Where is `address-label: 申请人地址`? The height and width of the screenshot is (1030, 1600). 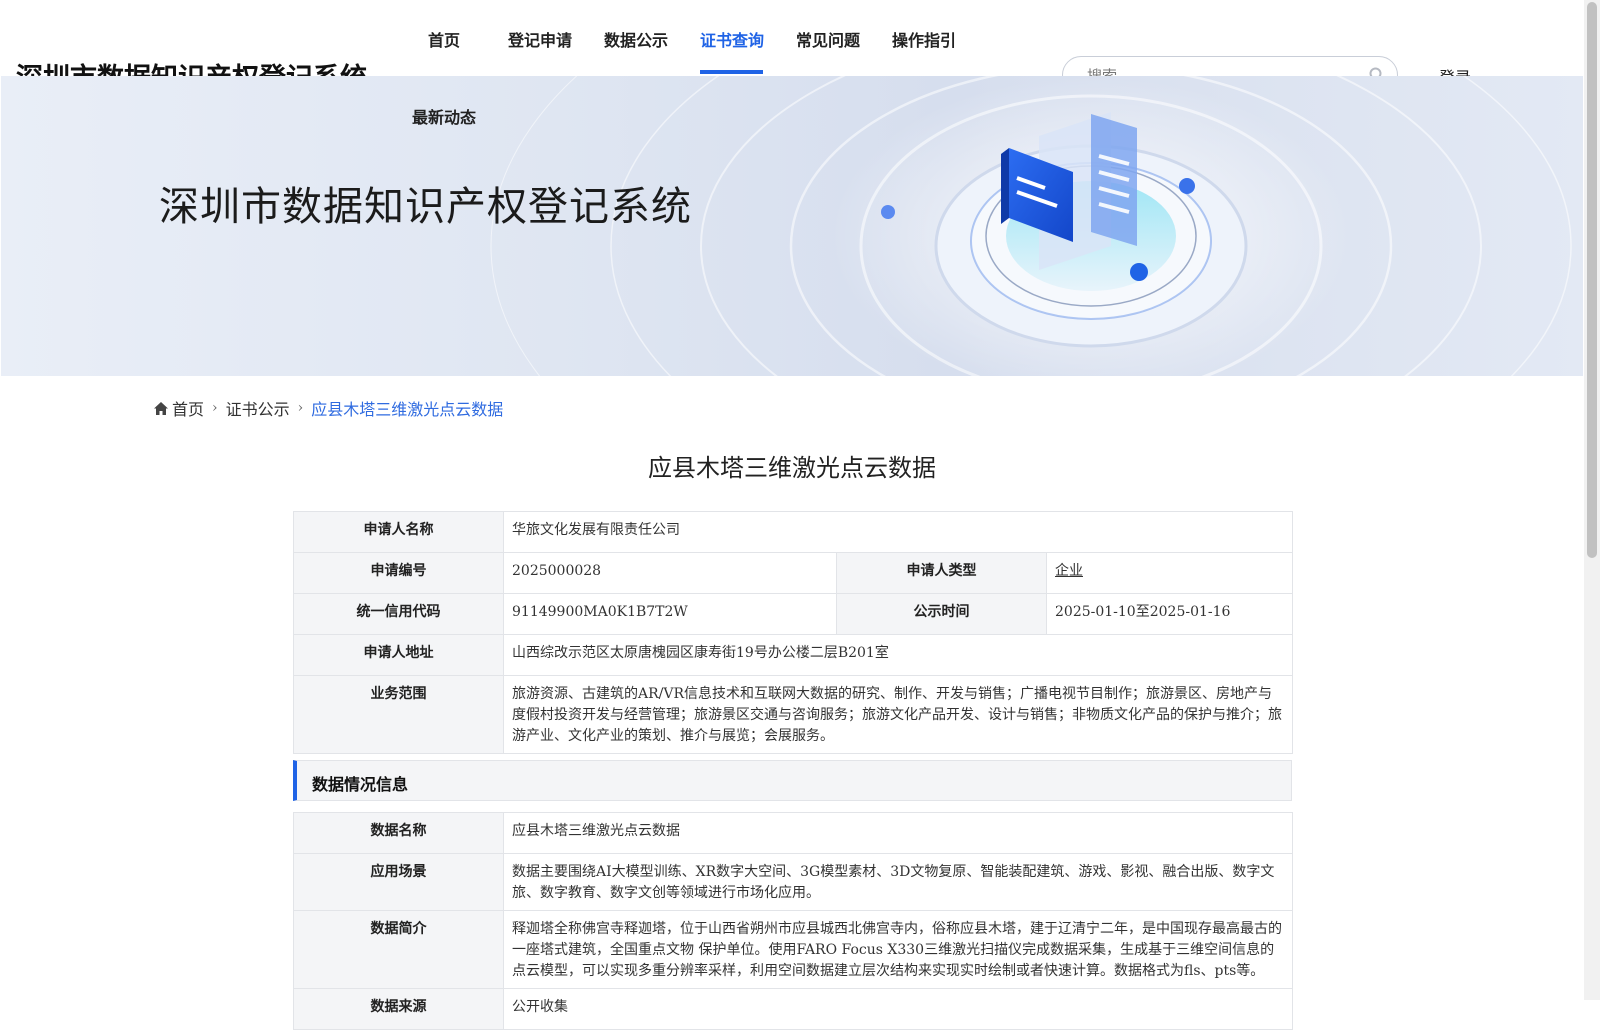
address-label: 申请人地址 is located at coordinates (398, 655).